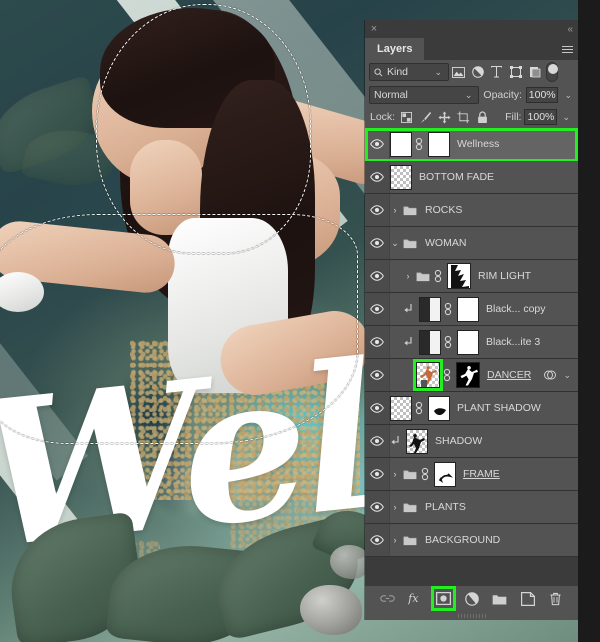 The width and height of the screenshot is (600, 642). I want to click on layer-row-right-icons: ⌄, so click(559, 375).